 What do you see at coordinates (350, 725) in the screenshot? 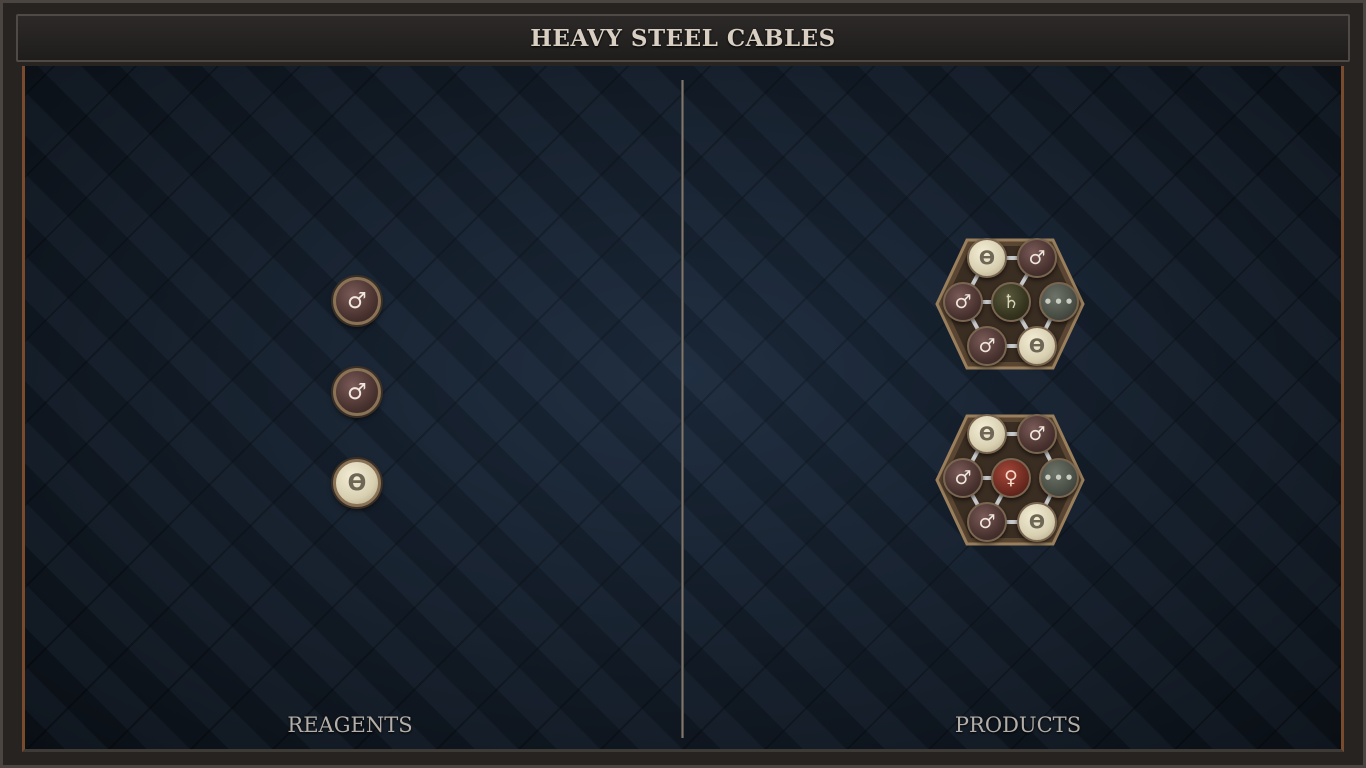
I see `reagents-label: REAGENTS` at bounding box center [350, 725].